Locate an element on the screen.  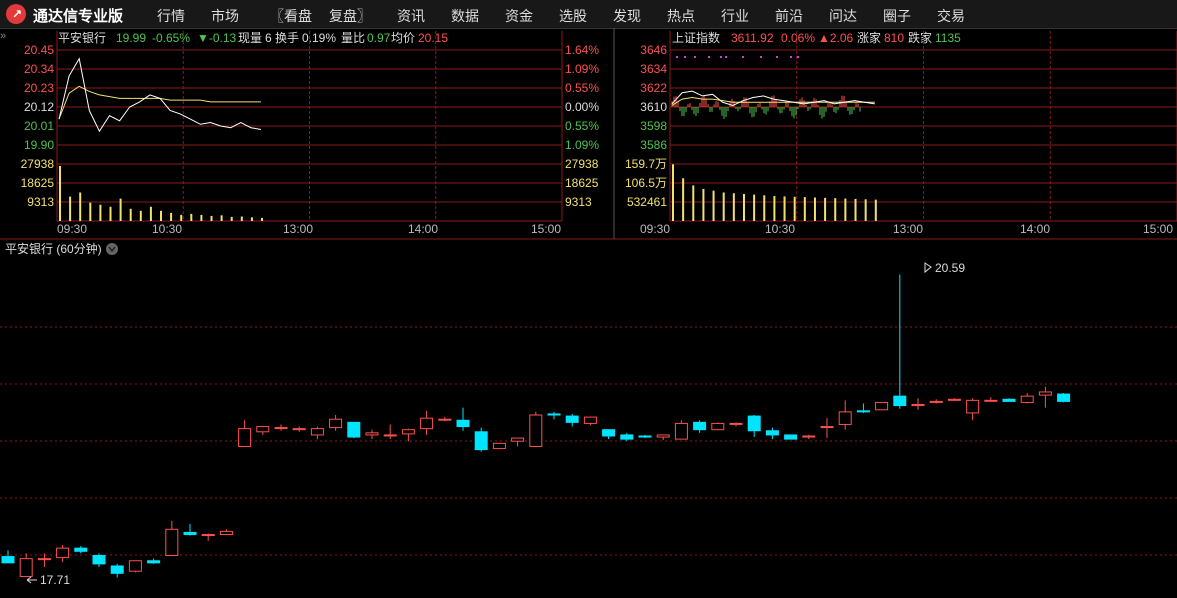
menu-fupan: 复盘〗 is located at coordinates (350, 16).